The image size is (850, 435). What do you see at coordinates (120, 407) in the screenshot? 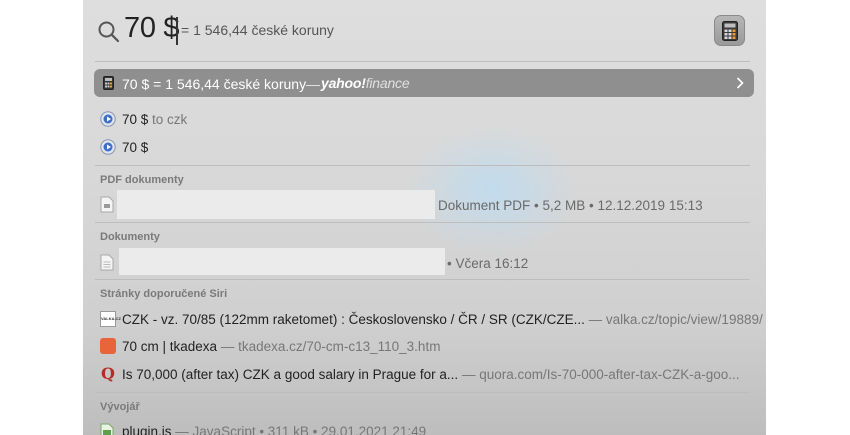
I see `section-title-developer: Vývojář` at bounding box center [120, 407].